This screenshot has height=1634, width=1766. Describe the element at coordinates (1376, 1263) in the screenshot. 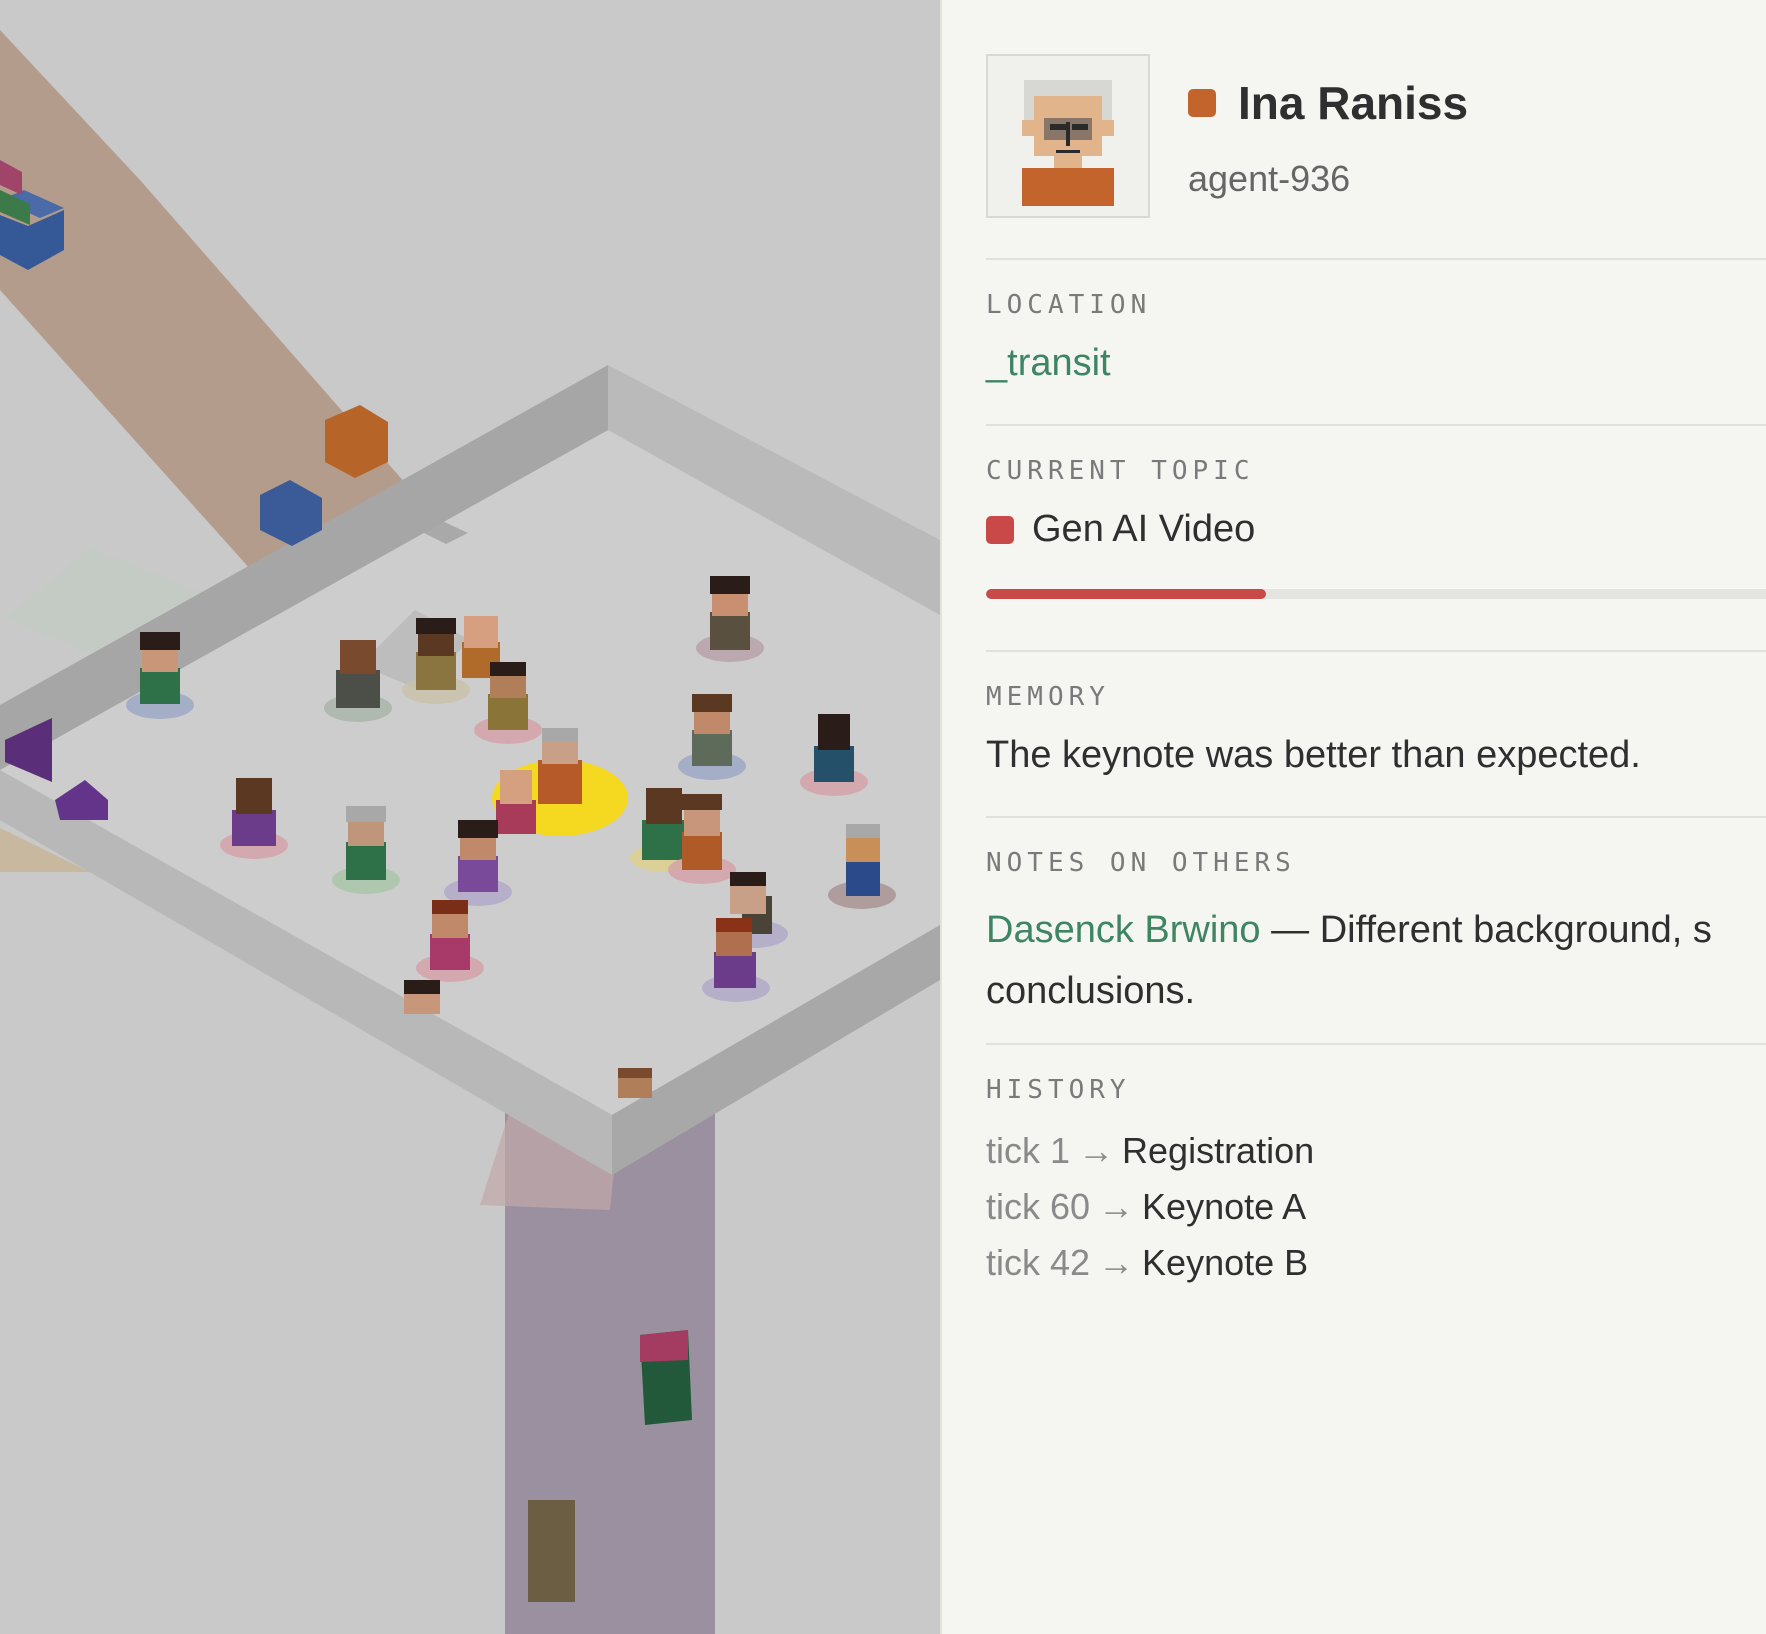

I see `history-item: tick 42 → Keynote B` at that location.